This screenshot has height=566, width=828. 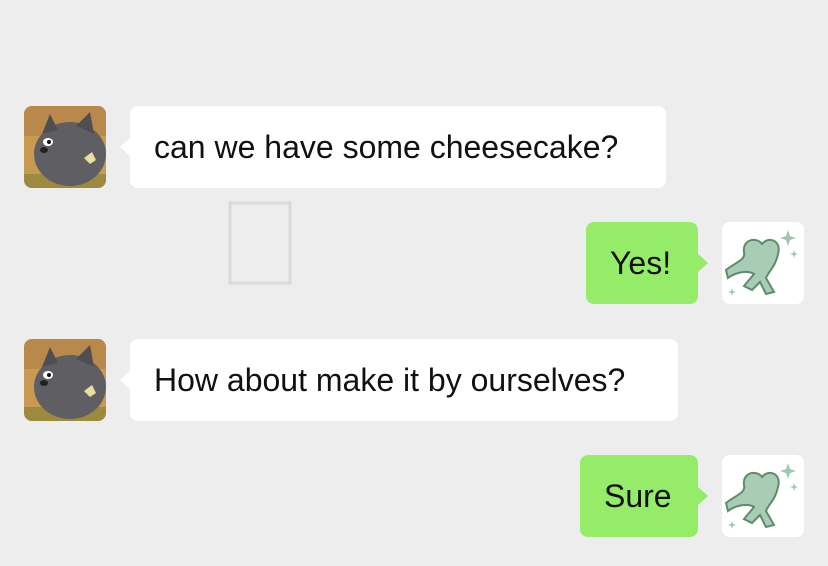 I want to click on message-bubble-outgoing: Yes!, so click(x=647, y=263).